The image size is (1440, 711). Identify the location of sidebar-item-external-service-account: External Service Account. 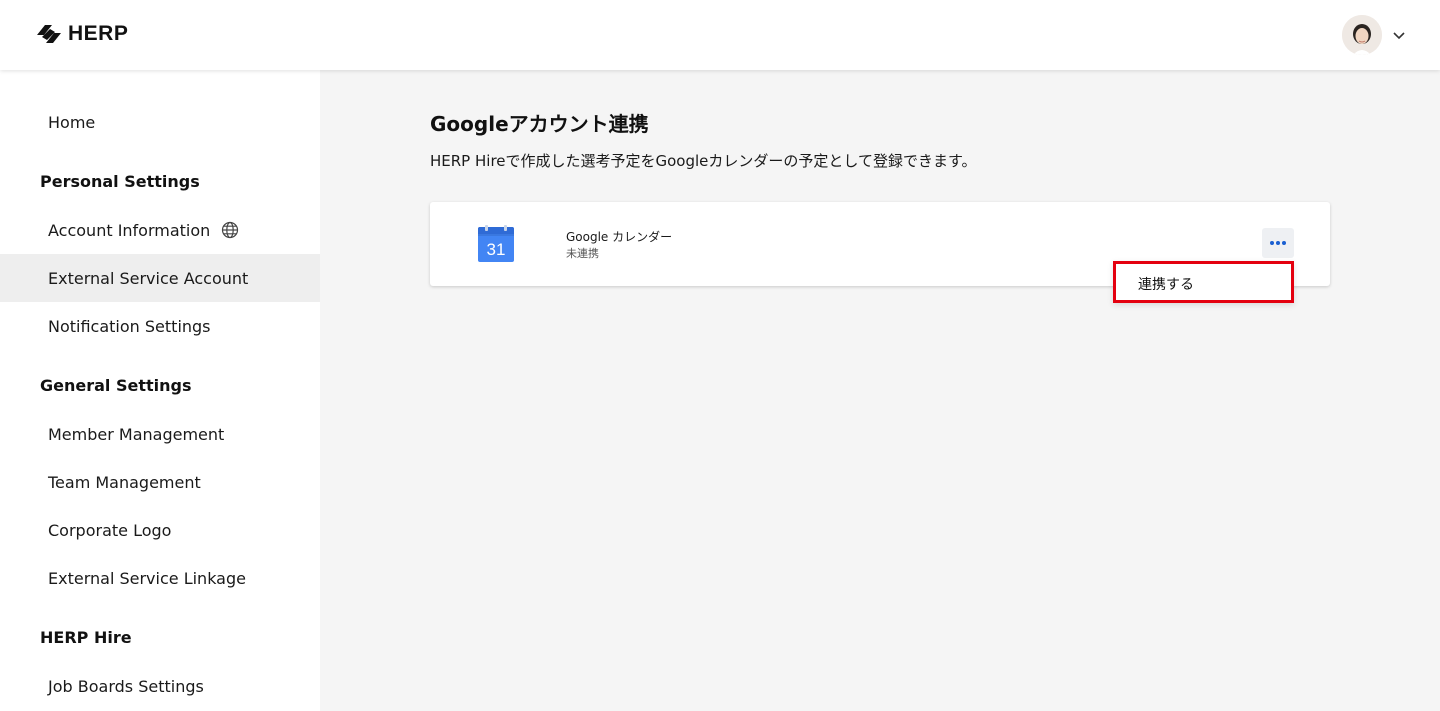
(160, 278).